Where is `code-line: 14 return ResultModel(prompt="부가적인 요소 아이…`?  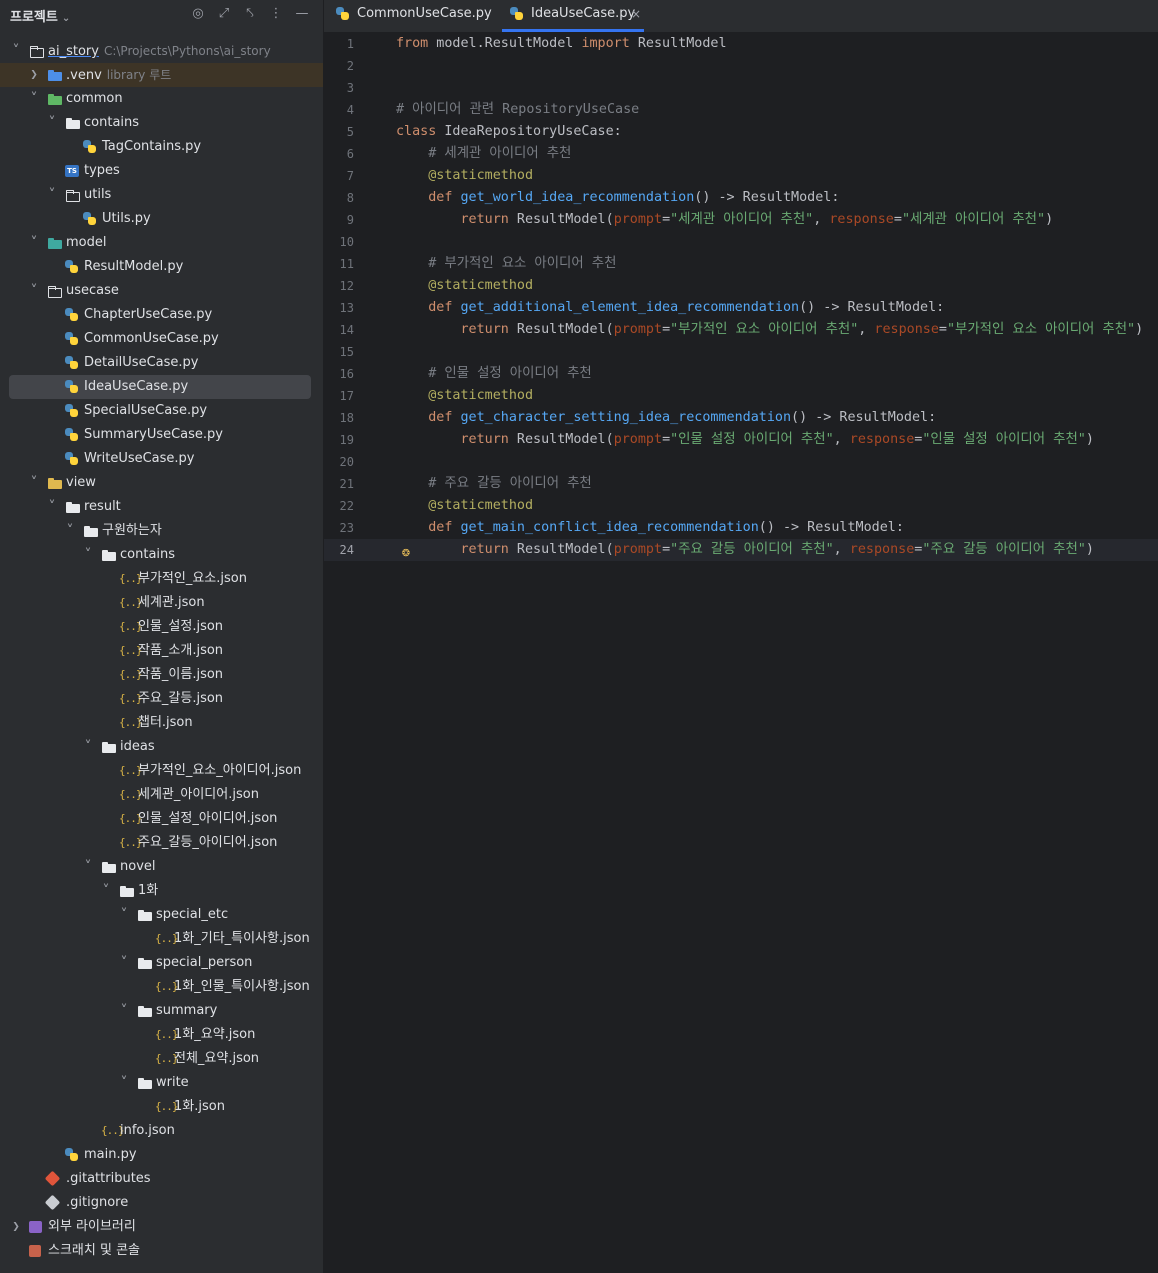
code-line: 14 return ResultModel(prompt="부가적인 요소 아이… is located at coordinates (741, 330).